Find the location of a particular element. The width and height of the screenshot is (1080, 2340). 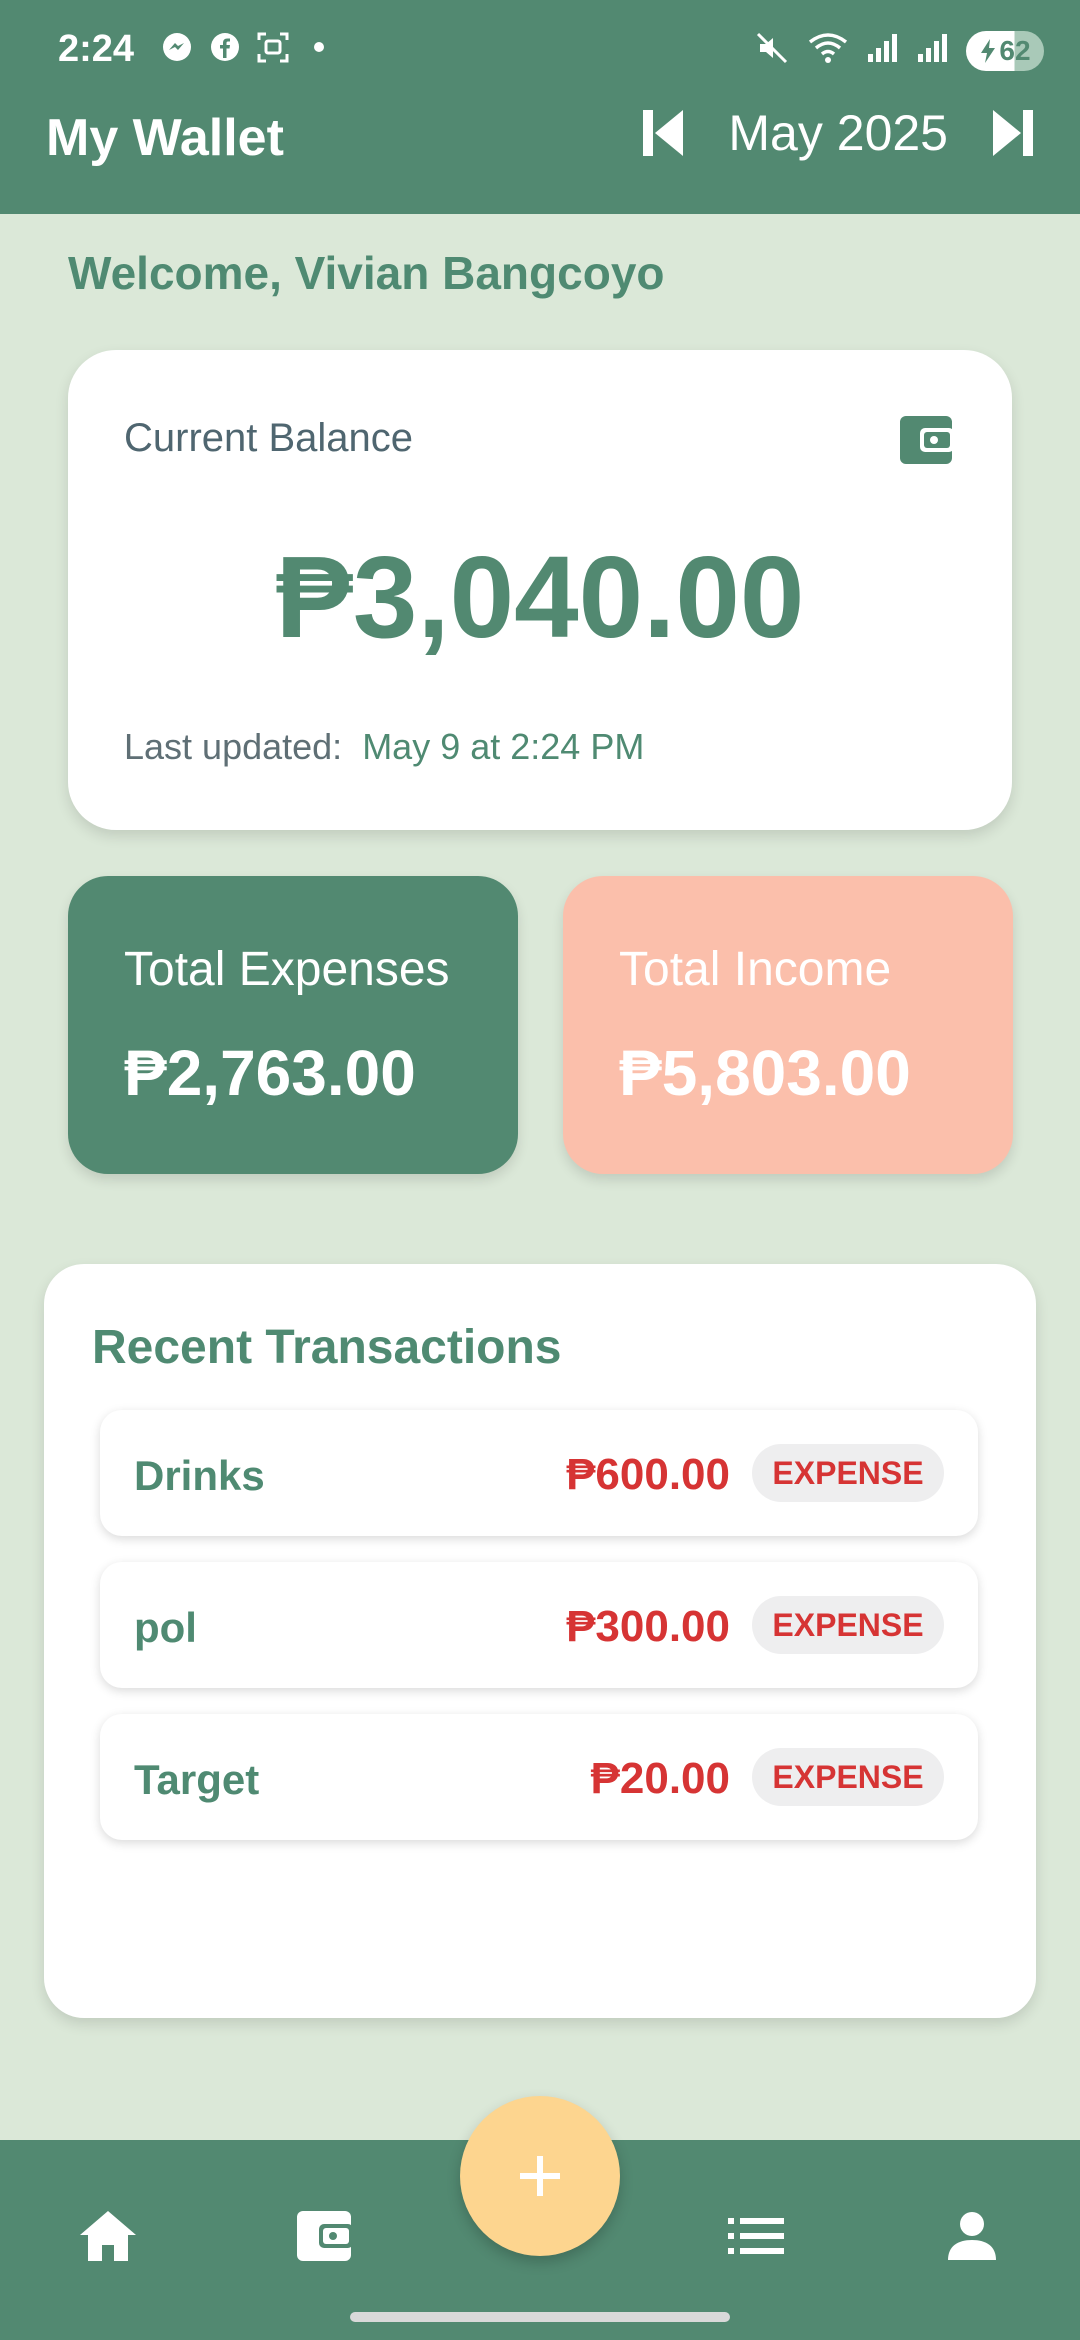

skip-previous-icon is located at coordinates (663, 133).